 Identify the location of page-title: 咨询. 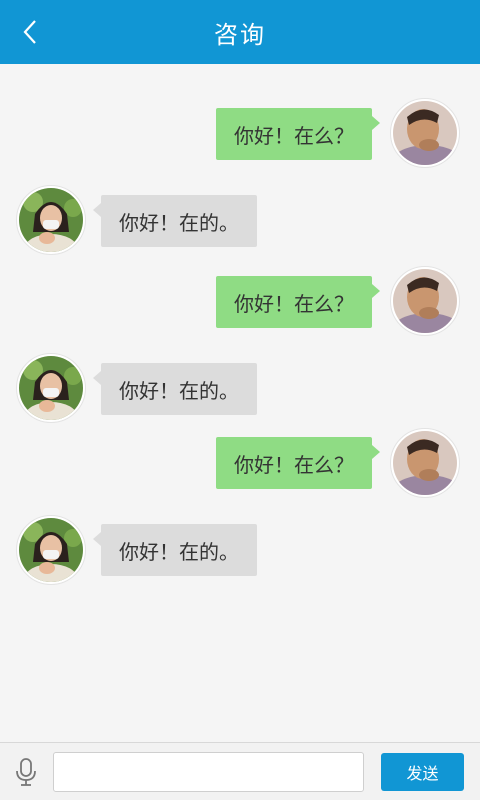
(240, 34).